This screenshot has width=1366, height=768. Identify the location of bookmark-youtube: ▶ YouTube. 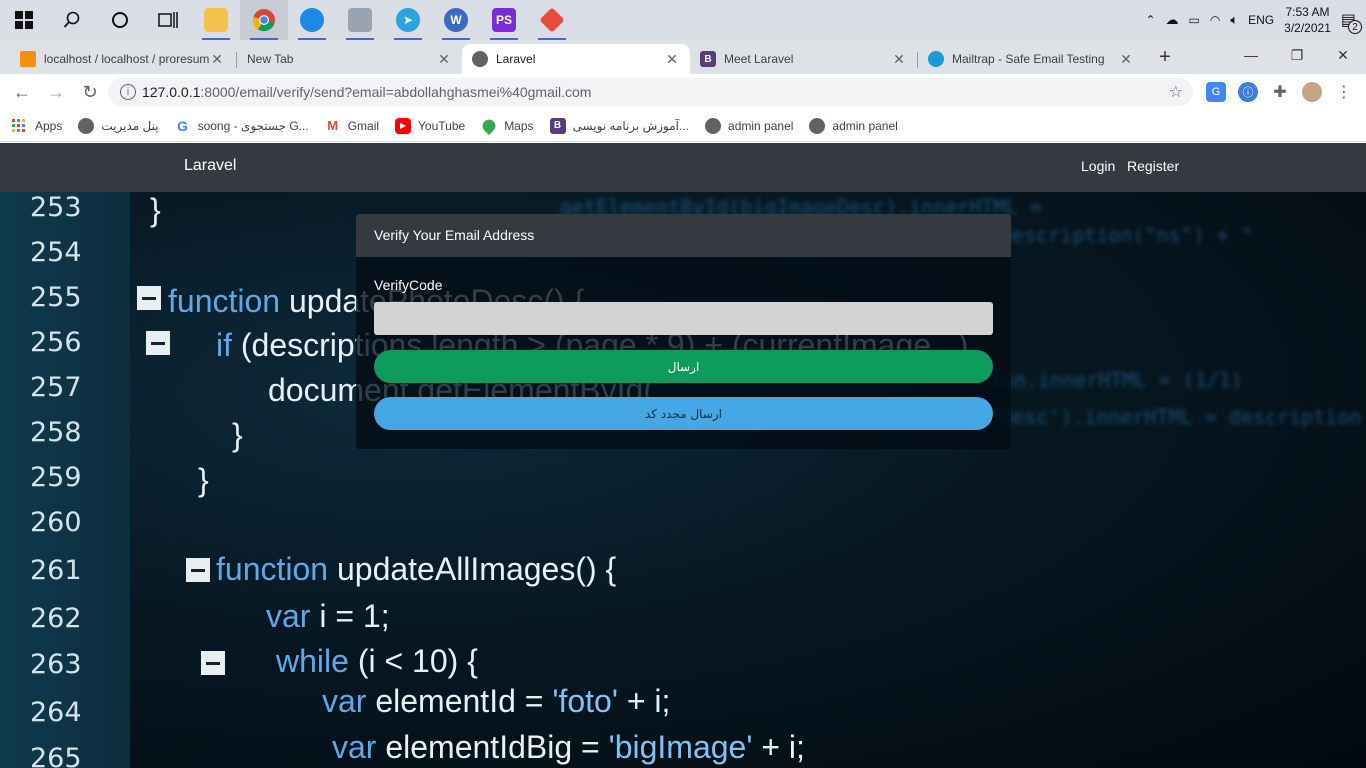
(430, 125).